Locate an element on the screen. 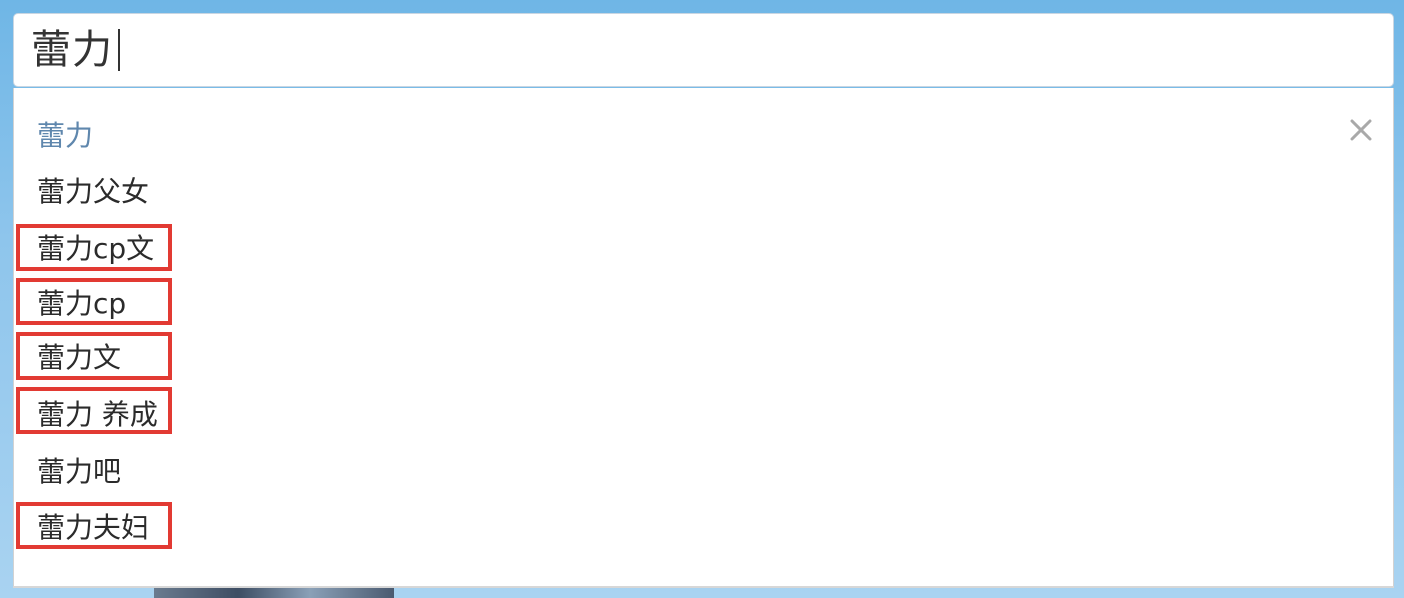 This screenshot has height=598, width=1404. suggestion-label: 蕾力夫妇 is located at coordinates (93, 527).